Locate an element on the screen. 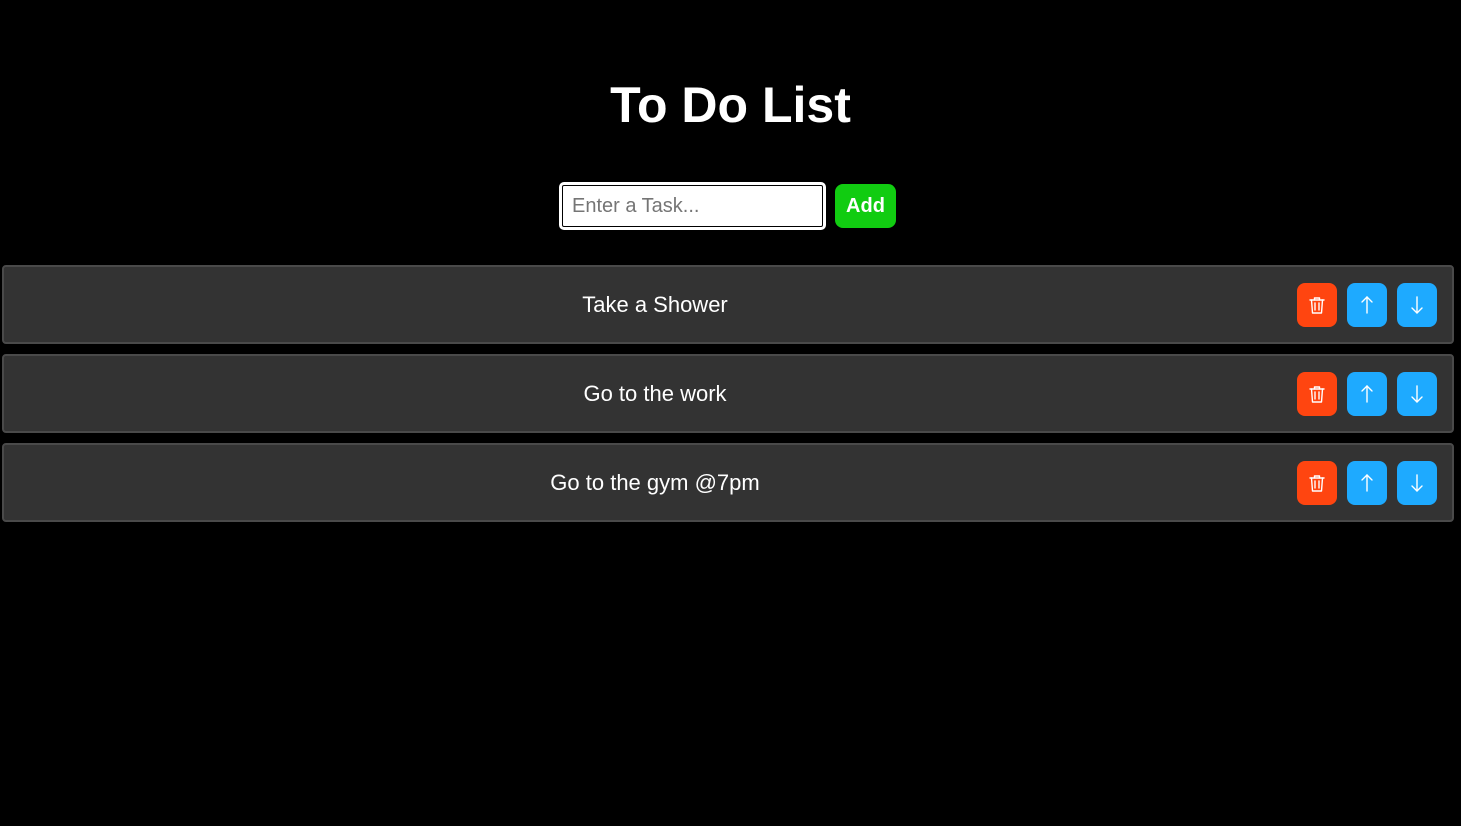 The image size is (1461, 826). task-text: Go to the gym @7pm is located at coordinates (655, 482).